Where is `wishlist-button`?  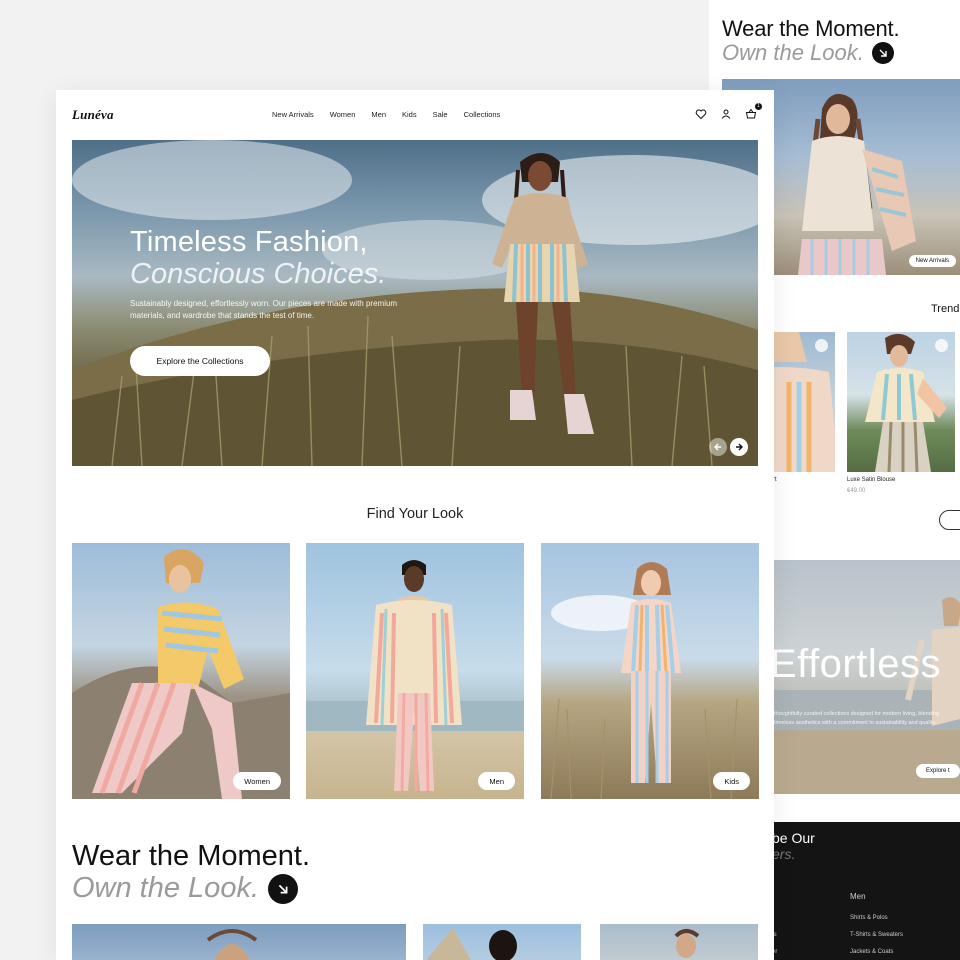 wishlist-button is located at coordinates (701, 114).